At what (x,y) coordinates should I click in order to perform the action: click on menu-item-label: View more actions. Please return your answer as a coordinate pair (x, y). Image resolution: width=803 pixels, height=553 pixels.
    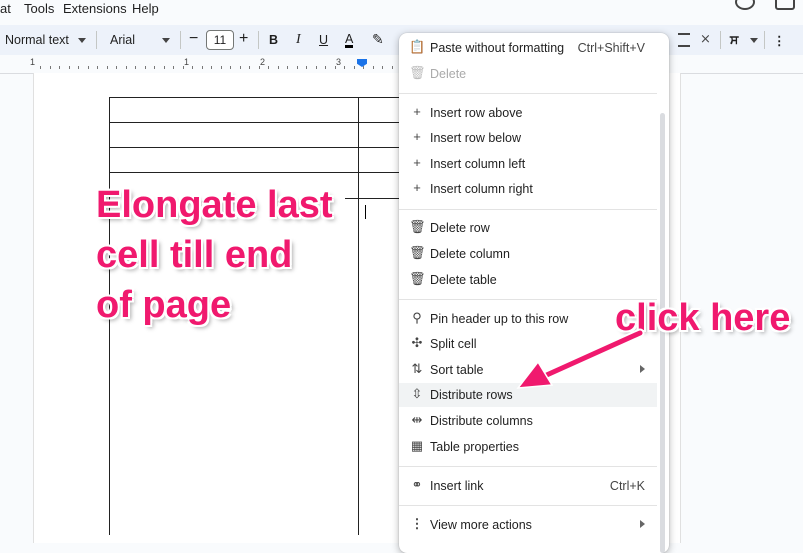
    Looking at the image, I should click on (481, 525).